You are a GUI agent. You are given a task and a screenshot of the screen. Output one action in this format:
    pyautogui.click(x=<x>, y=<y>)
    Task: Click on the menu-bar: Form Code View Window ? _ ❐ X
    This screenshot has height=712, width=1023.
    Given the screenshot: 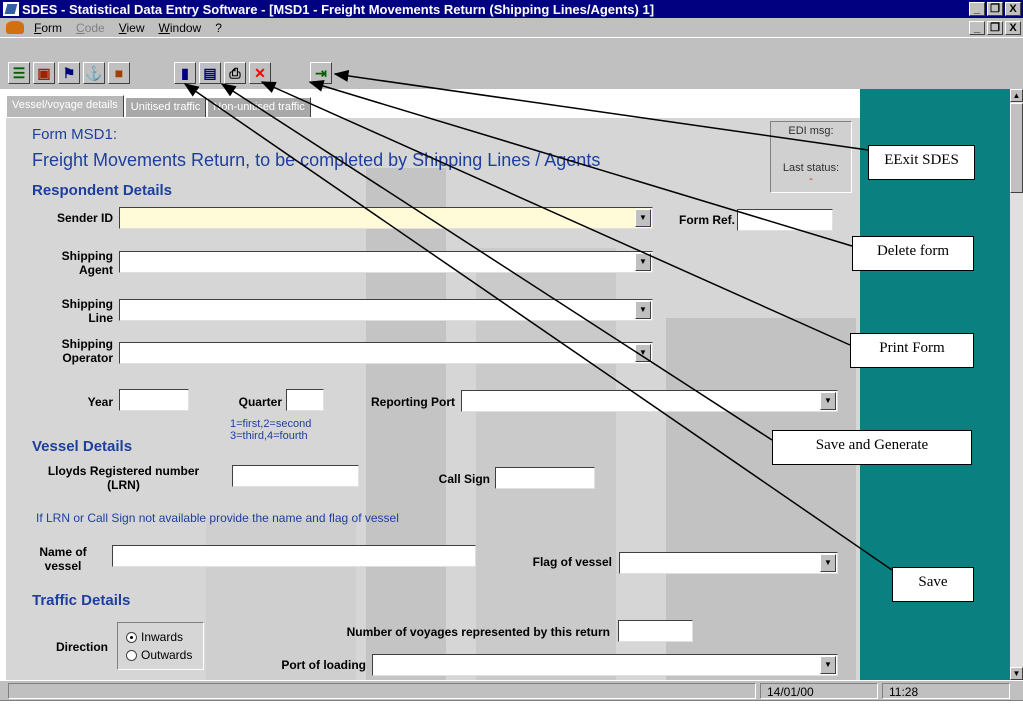 What is the action you would take?
    pyautogui.click(x=511, y=27)
    